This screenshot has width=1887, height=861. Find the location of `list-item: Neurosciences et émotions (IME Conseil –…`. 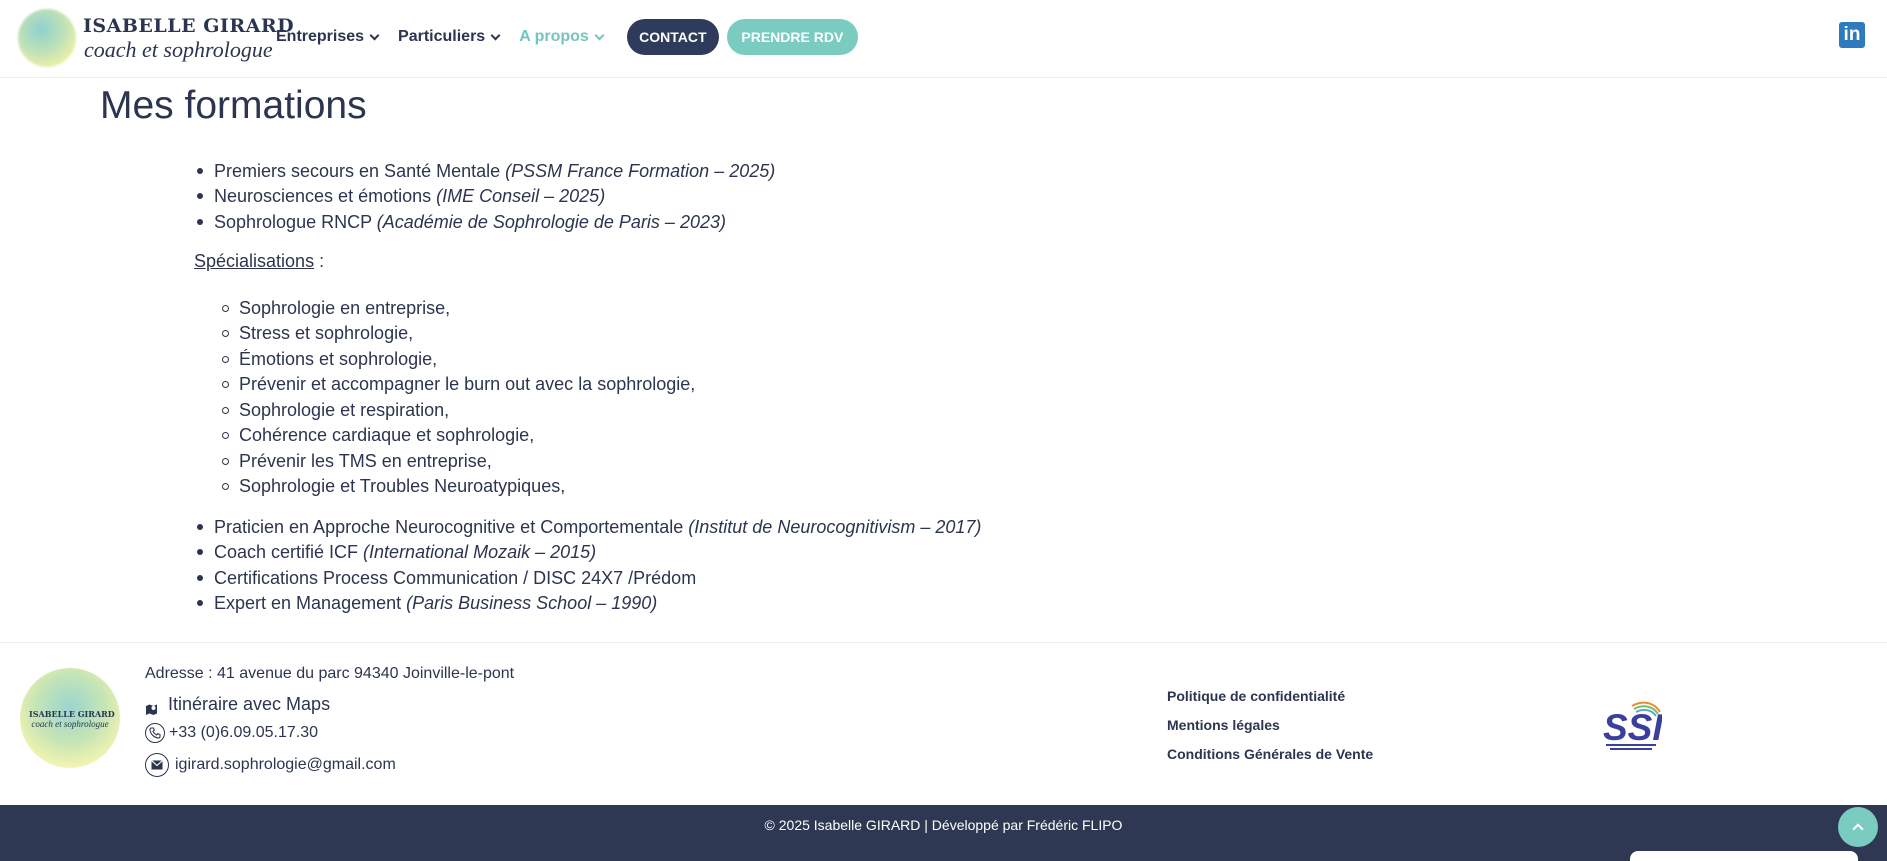

list-item: Neurosciences et émotions (IME Conseil –… is located at coordinates (401, 196).